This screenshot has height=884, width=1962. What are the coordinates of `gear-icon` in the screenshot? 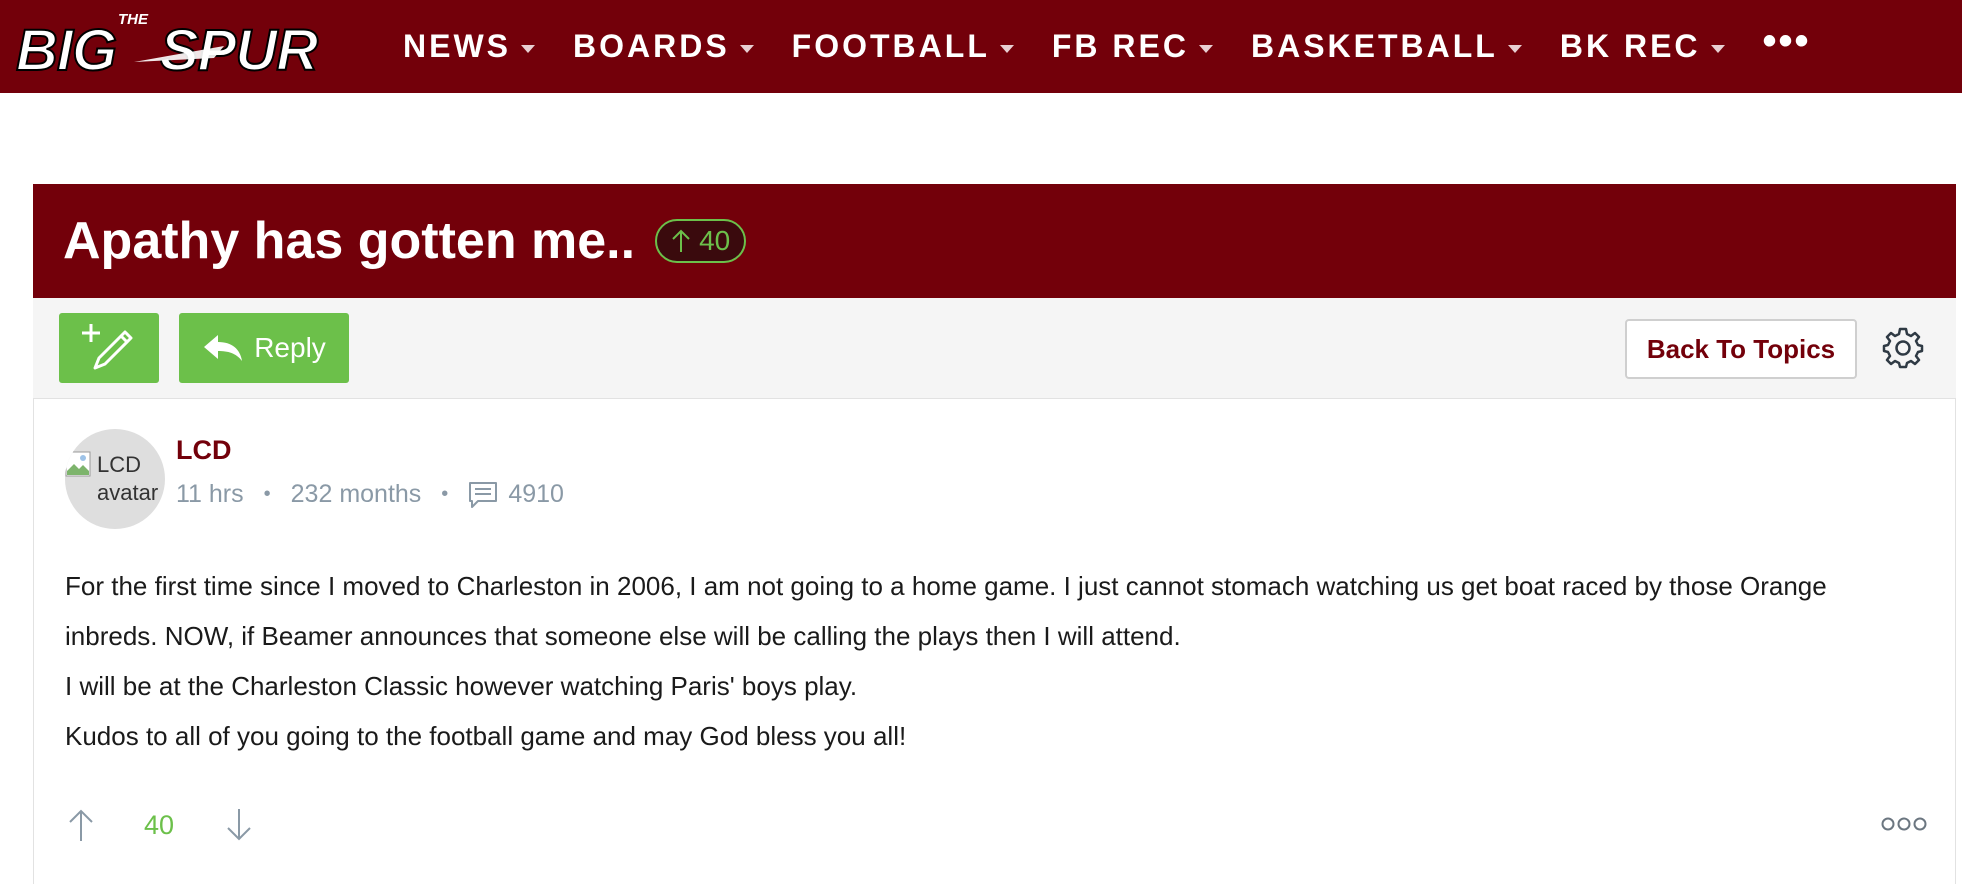 It's located at (1903, 348).